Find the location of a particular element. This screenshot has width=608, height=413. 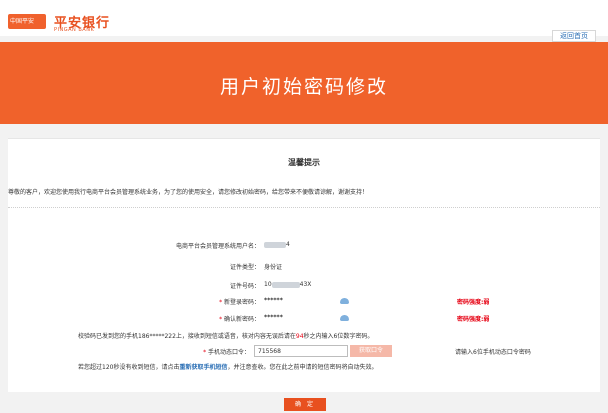

confirm-password-label-text: 确认新密码： is located at coordinates (241, 319).